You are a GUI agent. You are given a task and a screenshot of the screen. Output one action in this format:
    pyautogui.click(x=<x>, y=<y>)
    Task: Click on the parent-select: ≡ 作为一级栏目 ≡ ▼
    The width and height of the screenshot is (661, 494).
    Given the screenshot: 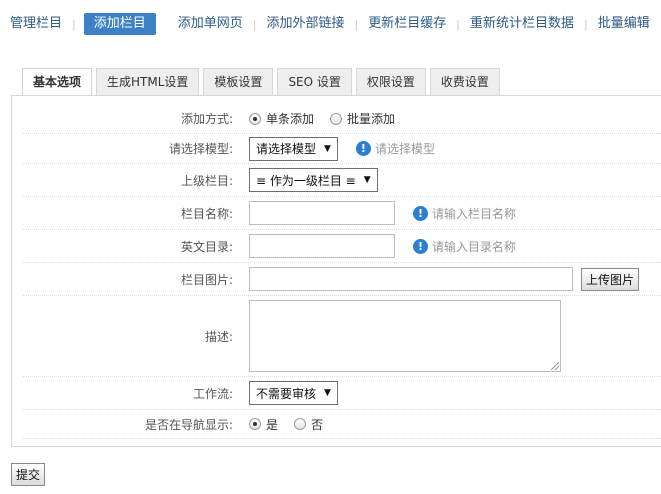 What is the action you would take?
    pyautogui.click(x=313, y=180)
    